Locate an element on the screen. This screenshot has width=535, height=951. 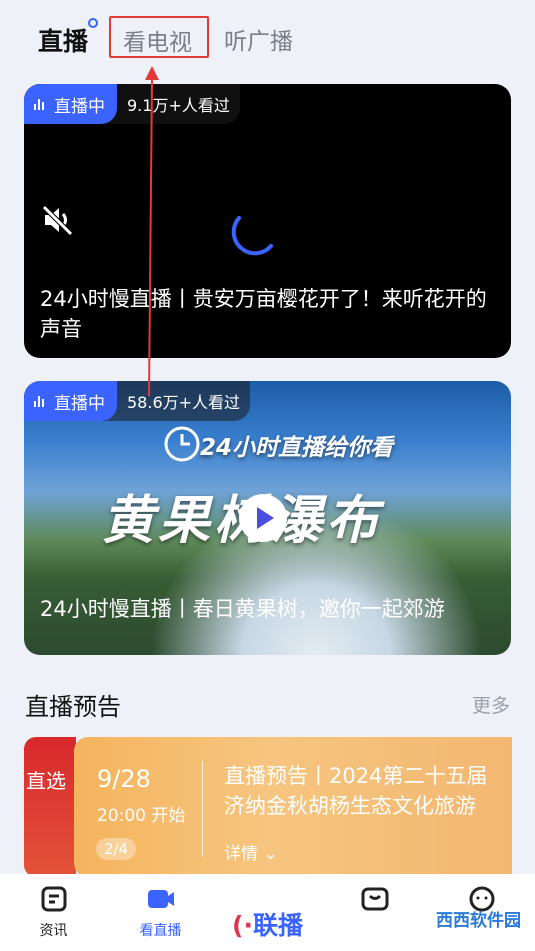
preview-time: 20:00 开始 is located at coordinates (141, 816).